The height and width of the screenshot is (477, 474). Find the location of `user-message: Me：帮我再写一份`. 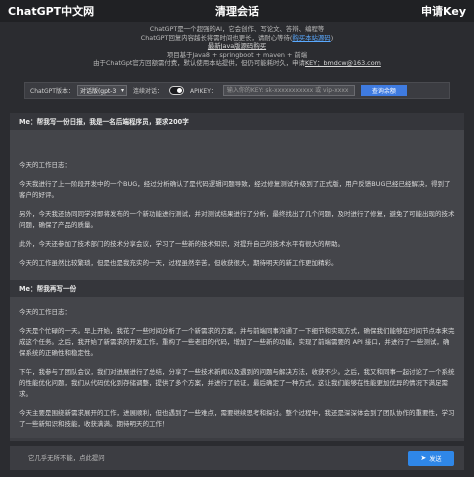

user-message: Me：帮我再写一份 is located at coordinates (237, 288).